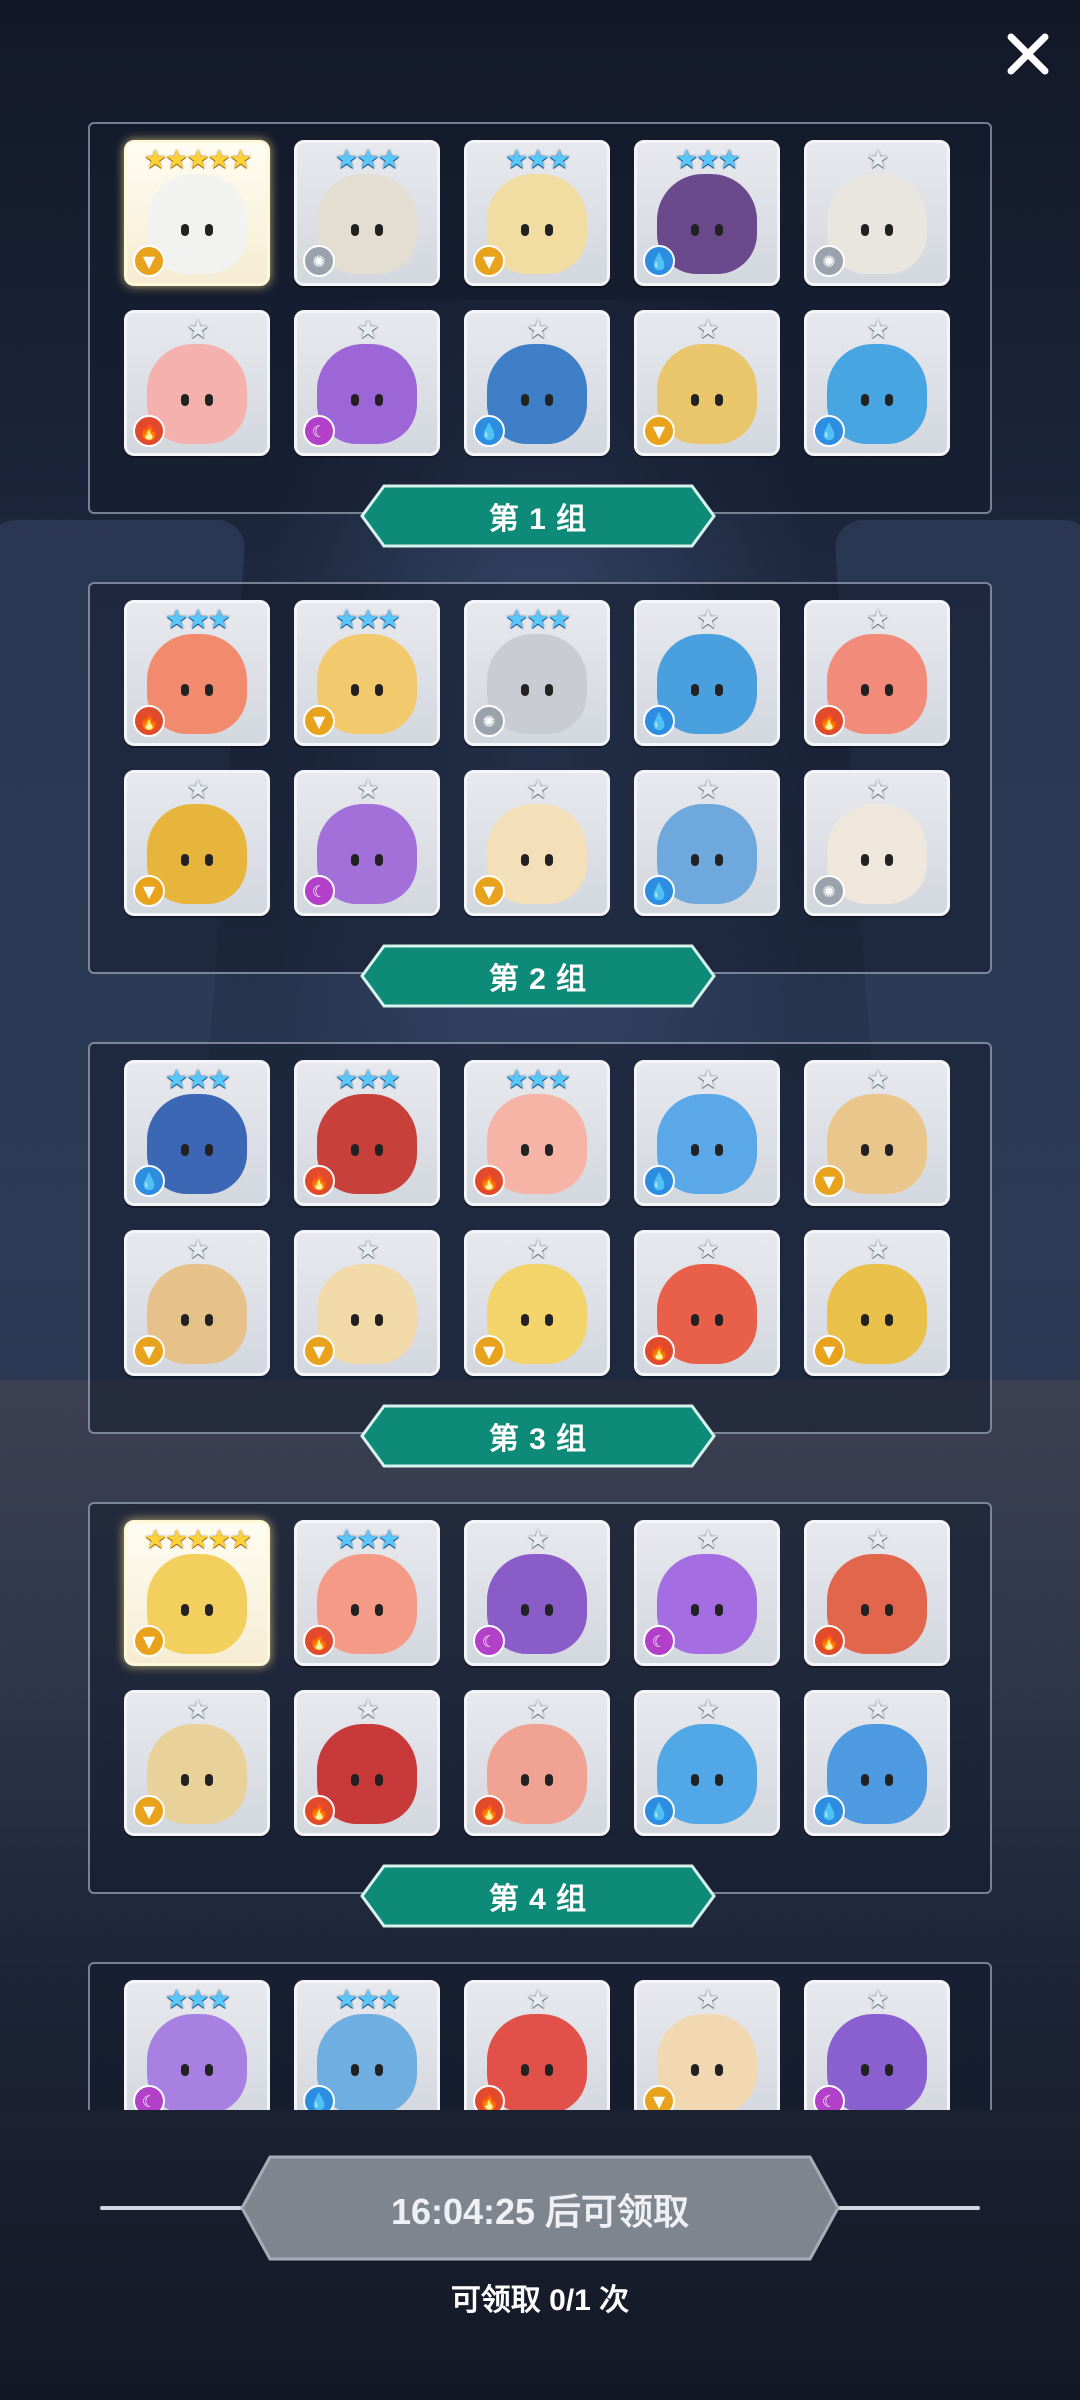 This screenshot has width=1080, height=2400. What do you see at coordinates (197, 2045) in the screenshot?
I see `hero-card: ★★★ ☾` at bounding box center [197, 2045].